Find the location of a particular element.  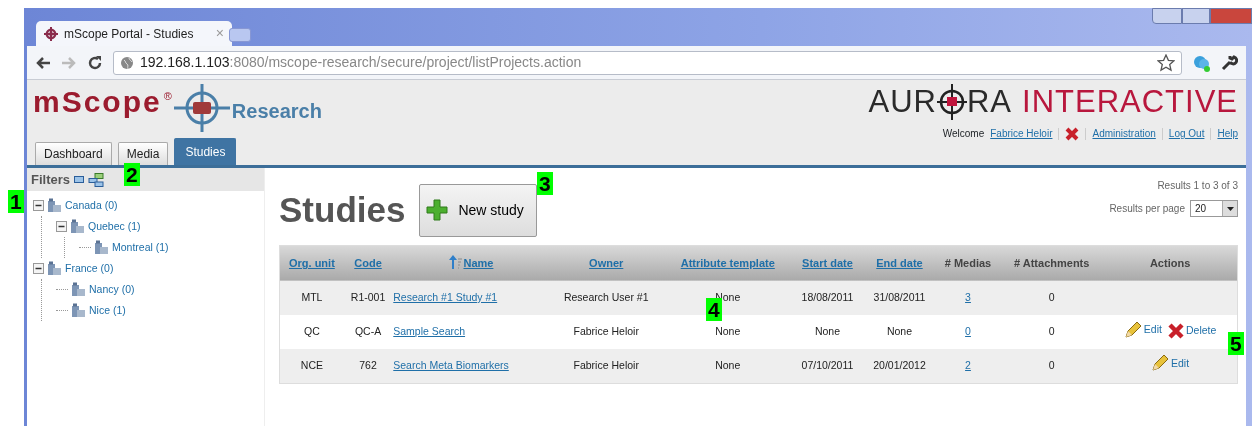

brand-text: INTERACTIVE is located at coordinates (1130, 102).